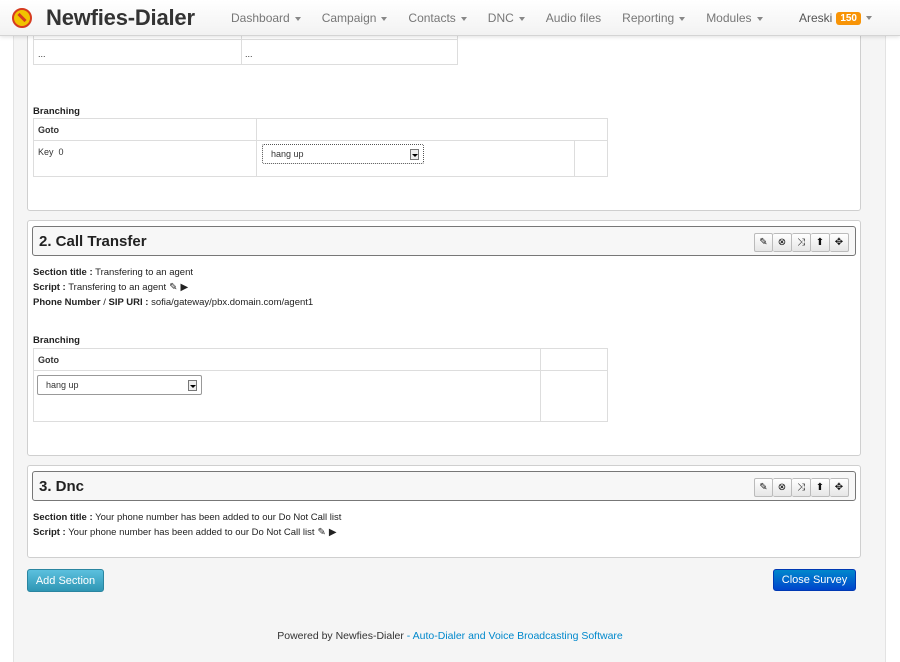  What do you see at coordinates (51, 152) in the screenshot?
I see `key-label: Key 0` at bounding box center [51, 152].